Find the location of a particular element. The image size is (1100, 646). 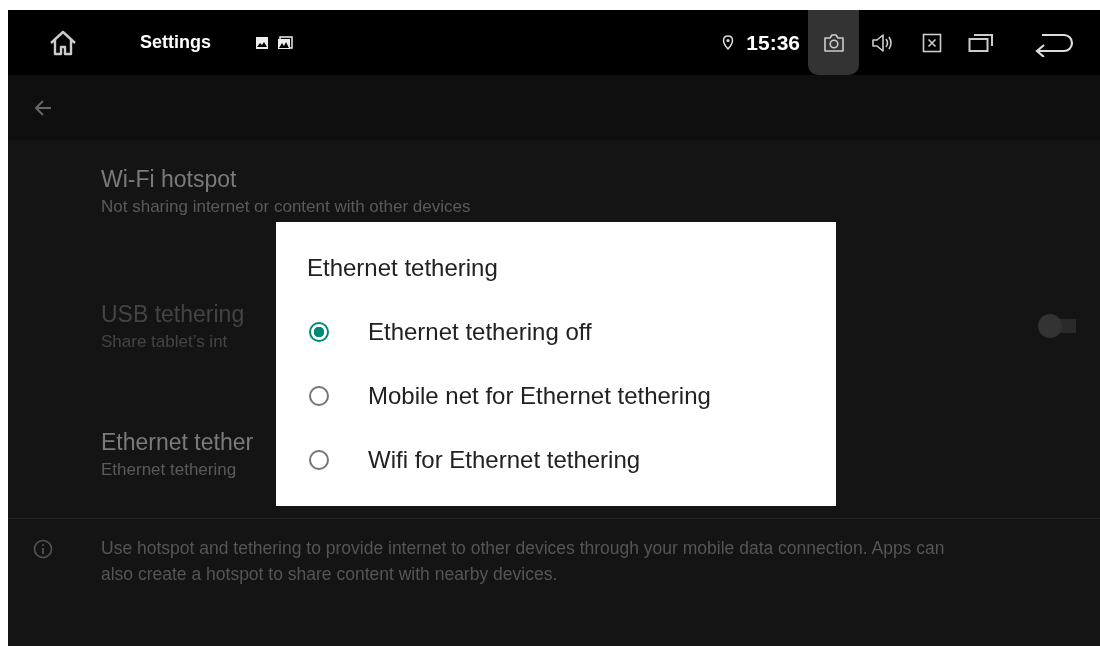

clock-time: 15:36 is located at coordinates (773, 42).